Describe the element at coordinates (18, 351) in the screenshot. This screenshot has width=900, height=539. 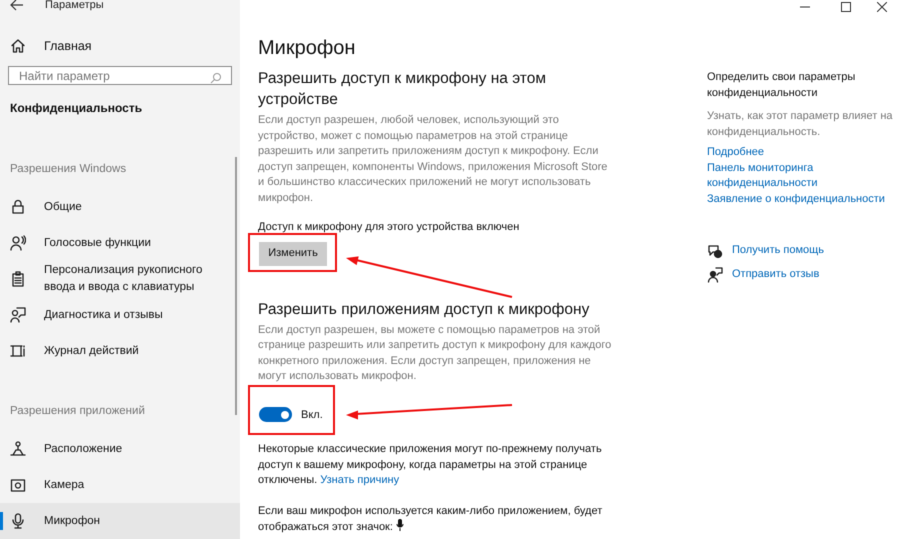
I see `timeline-icon` at that location.